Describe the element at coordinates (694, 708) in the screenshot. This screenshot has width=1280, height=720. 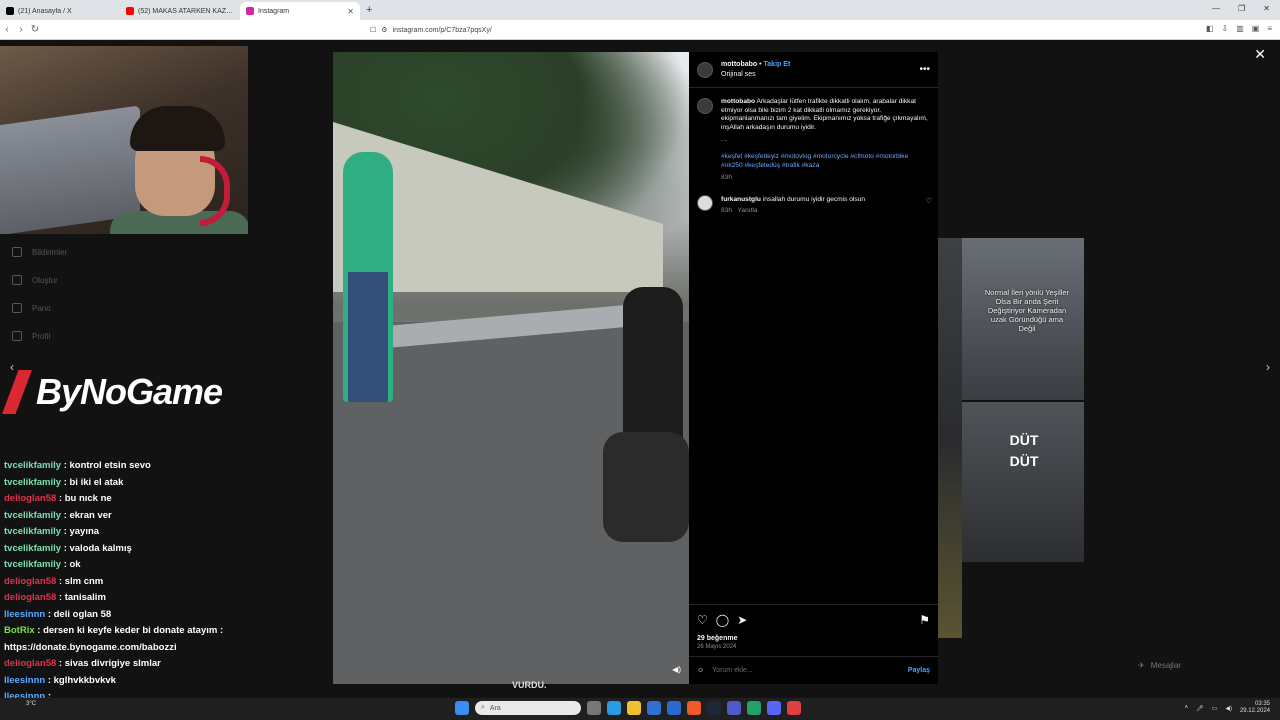
I see `brave-icon` at that location.